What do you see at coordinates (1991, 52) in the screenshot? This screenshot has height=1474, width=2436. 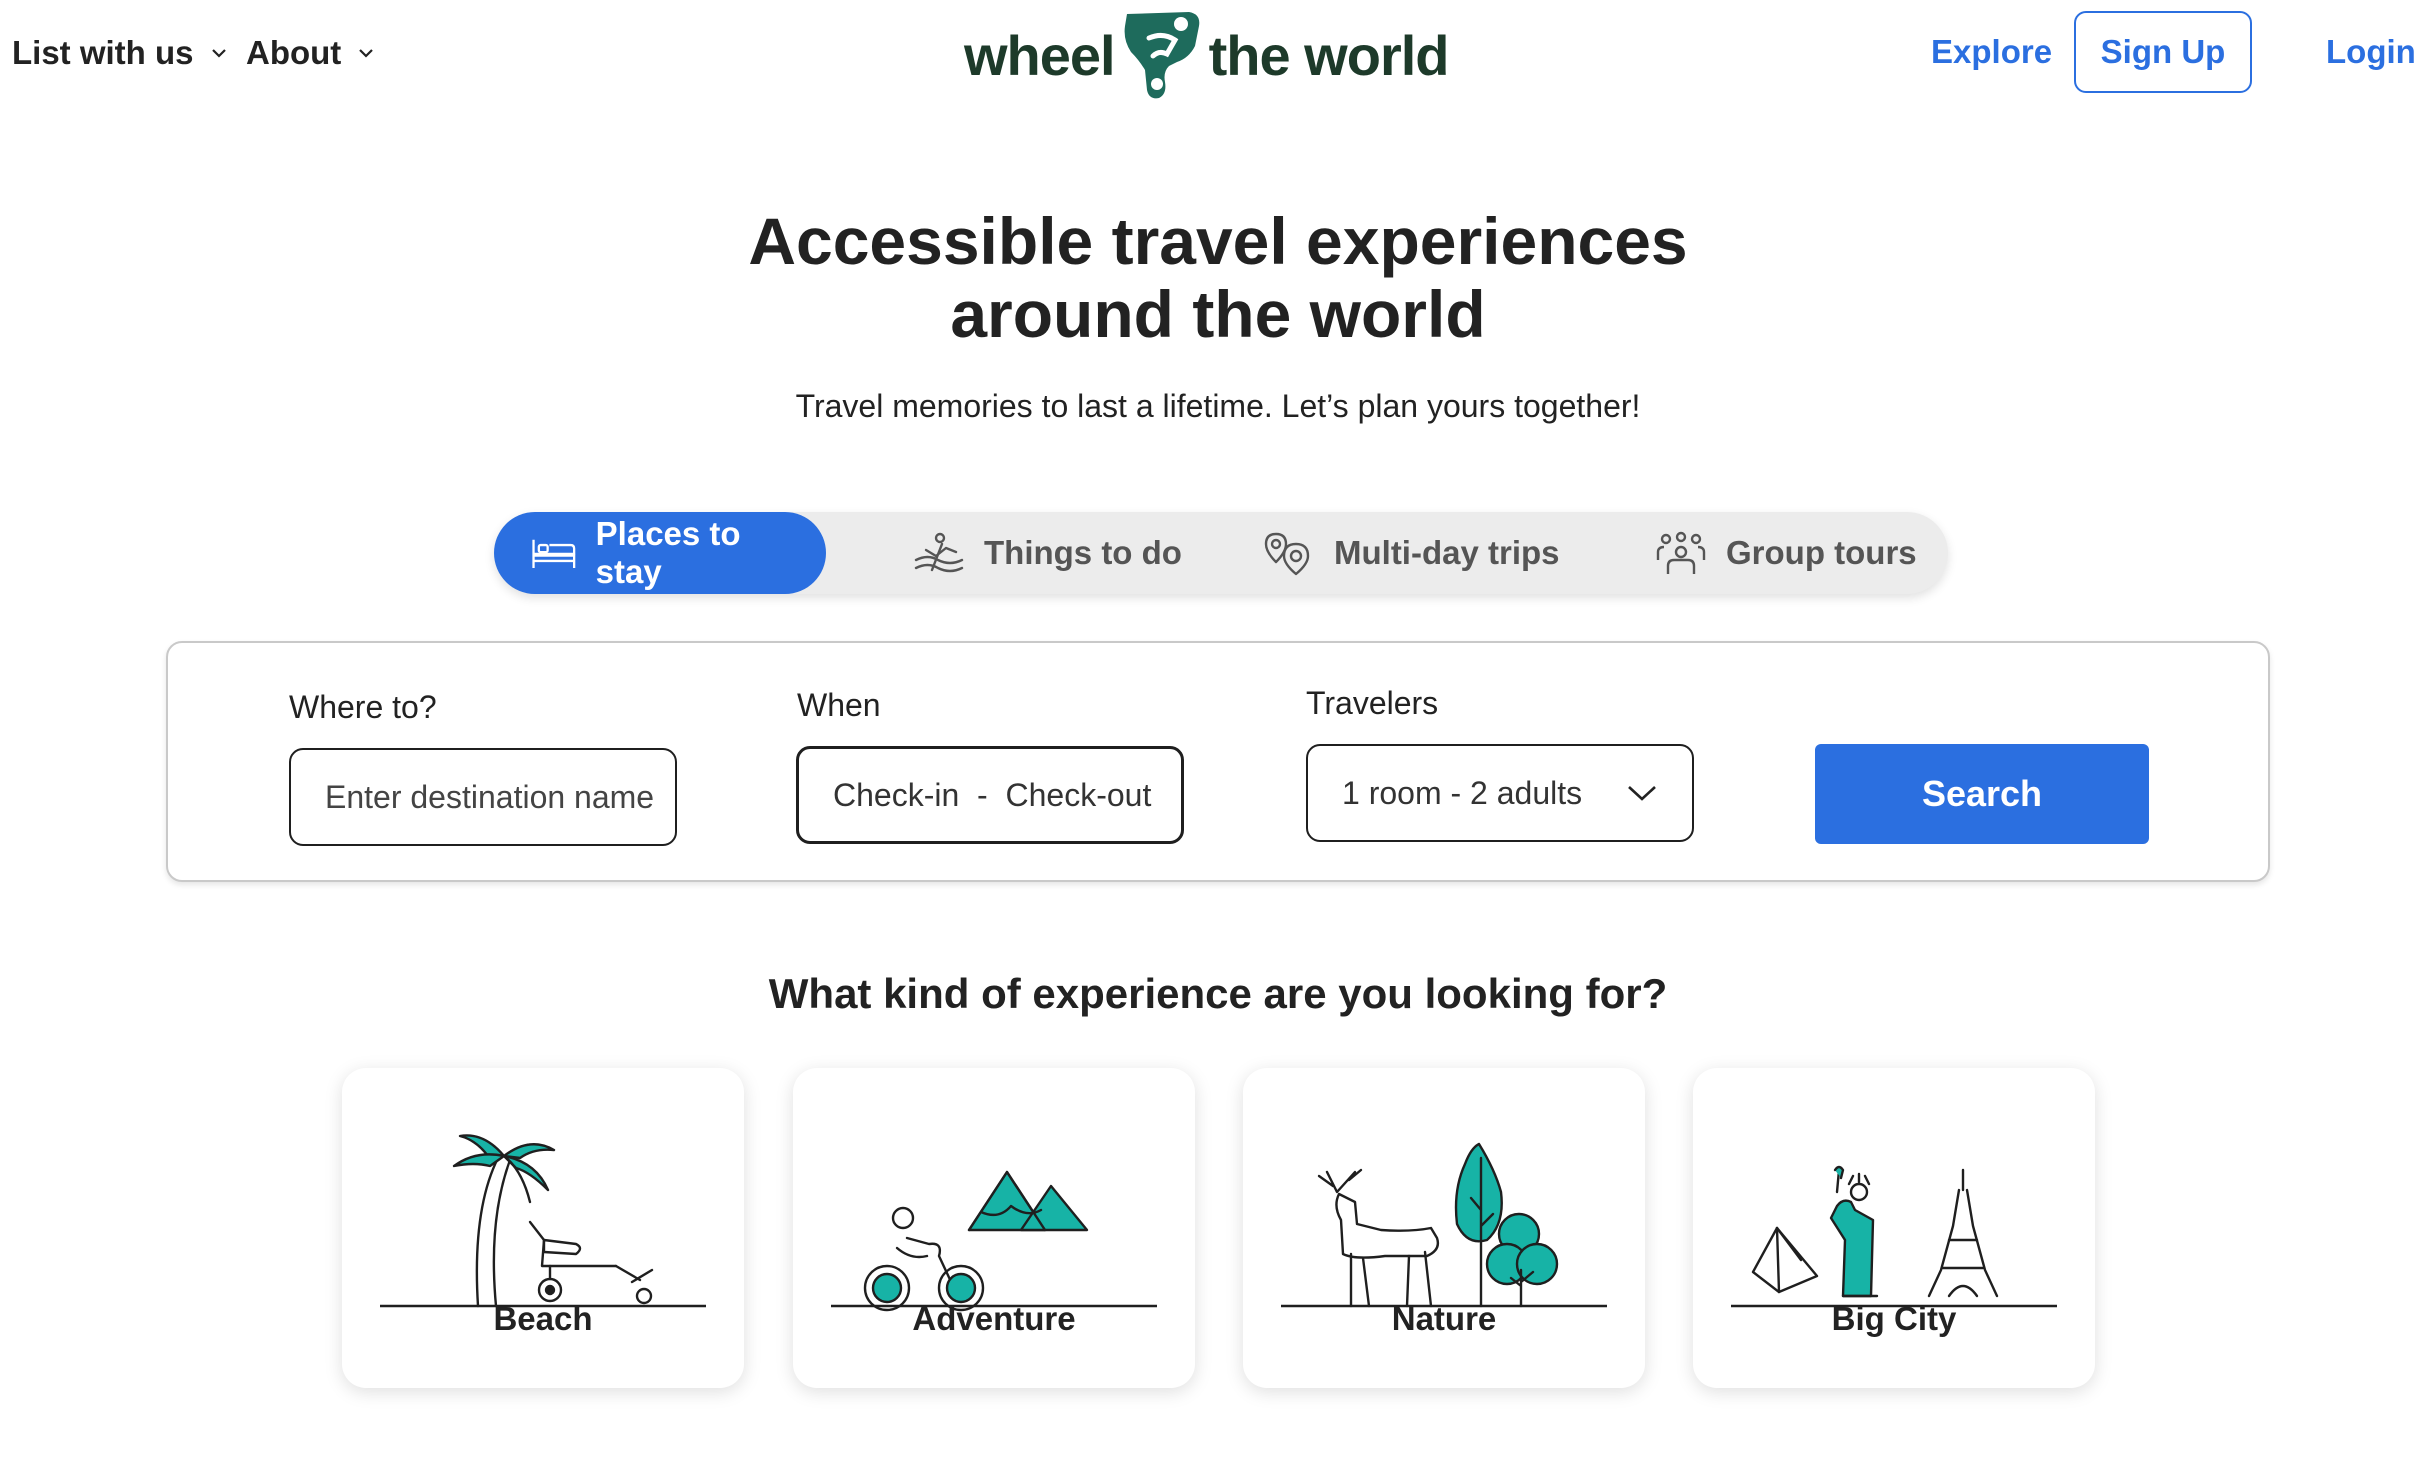 I see `explore-link: Explore` at bounding box center [1991, 52].